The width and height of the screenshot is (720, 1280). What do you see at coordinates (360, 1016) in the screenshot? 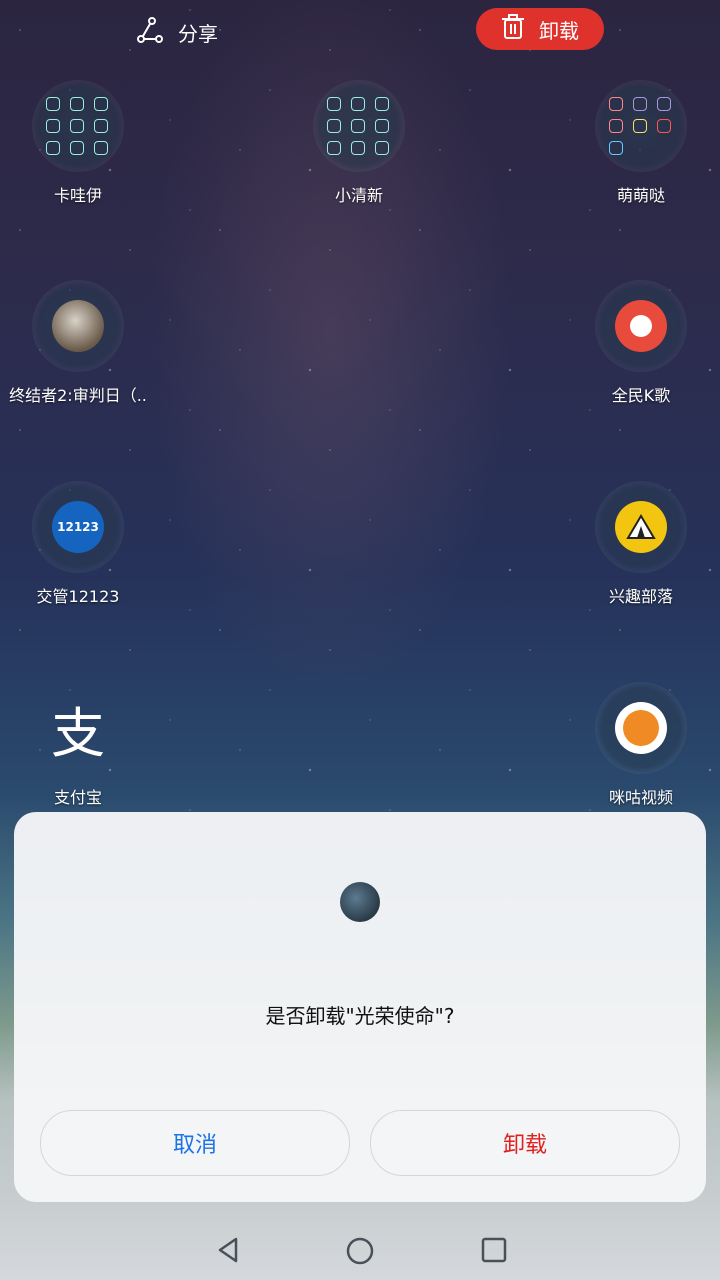
I see `uninstall-question: 是否卸载"光荣使命"?` at bounding box center [360, 1016].